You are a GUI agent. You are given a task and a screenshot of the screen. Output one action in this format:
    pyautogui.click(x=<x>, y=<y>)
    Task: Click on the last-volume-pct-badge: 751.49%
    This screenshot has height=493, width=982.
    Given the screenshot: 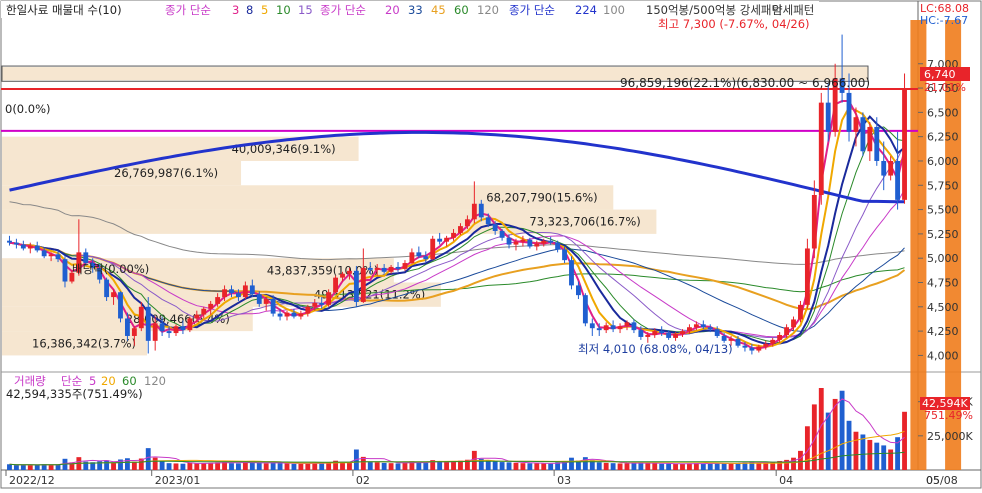 What is the action you would take?
    pyautogui.click(x=948, y=415)
    